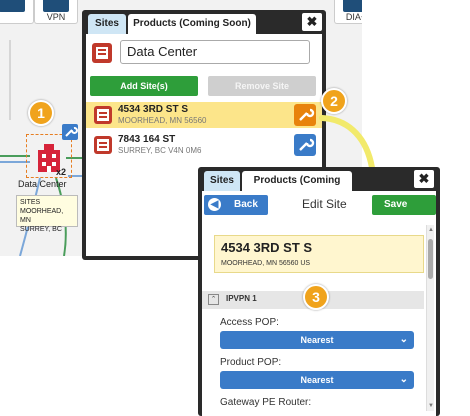 The width and height of the screenshot is (470, 416). Describe the element at coordinates (214, 204) in the screenshot. I see `back-arrow-icon: ◀` at that location.